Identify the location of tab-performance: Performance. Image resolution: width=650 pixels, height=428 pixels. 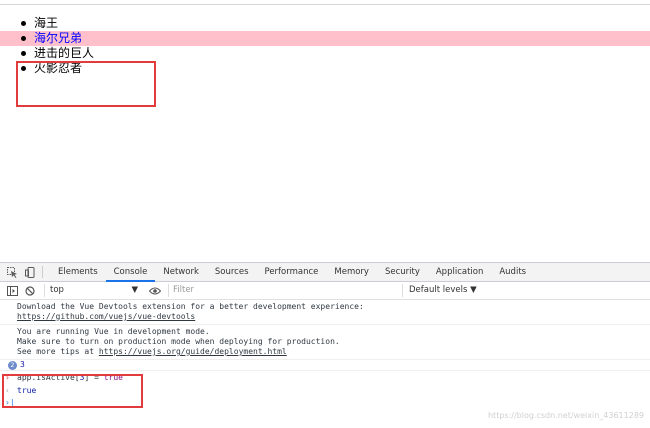
(292, 272).